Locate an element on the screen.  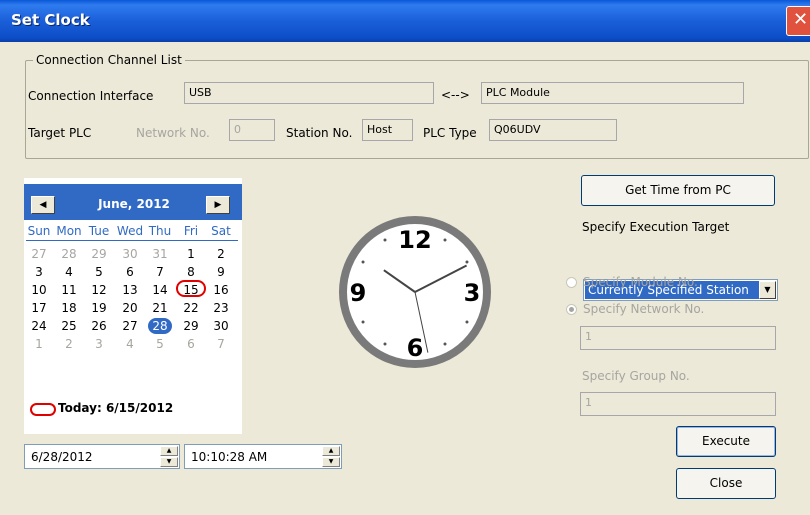
calendar-day: 23 is located at coordinates (221, 308).